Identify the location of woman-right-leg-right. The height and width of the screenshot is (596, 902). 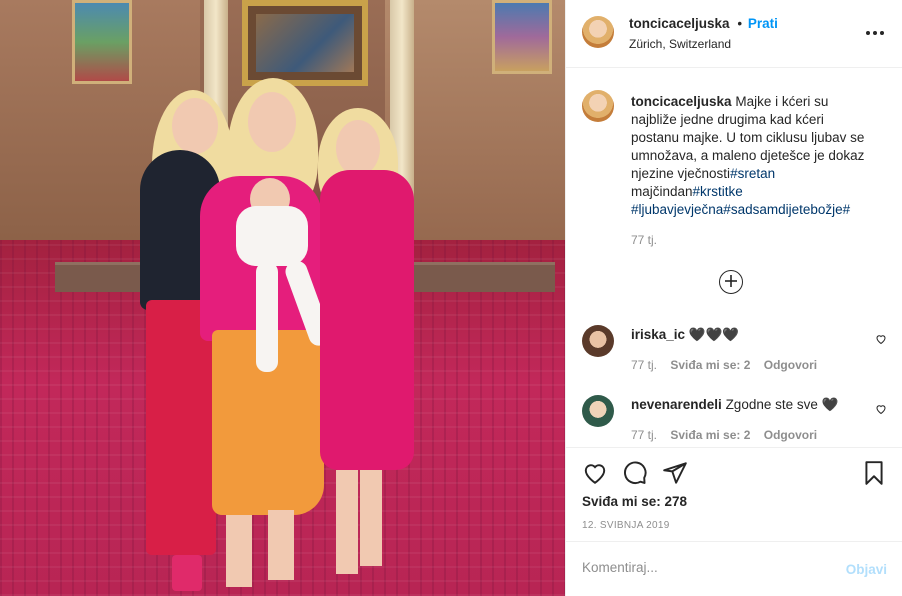
(371, 518).